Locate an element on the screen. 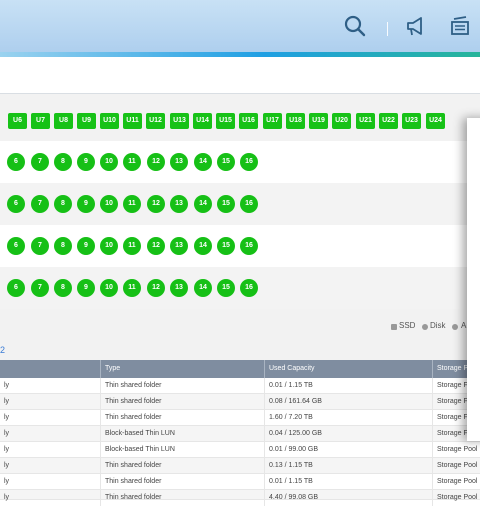  cell-used-capacity: 4.40 / 99.08 GB is located at coordinates (348, 498).